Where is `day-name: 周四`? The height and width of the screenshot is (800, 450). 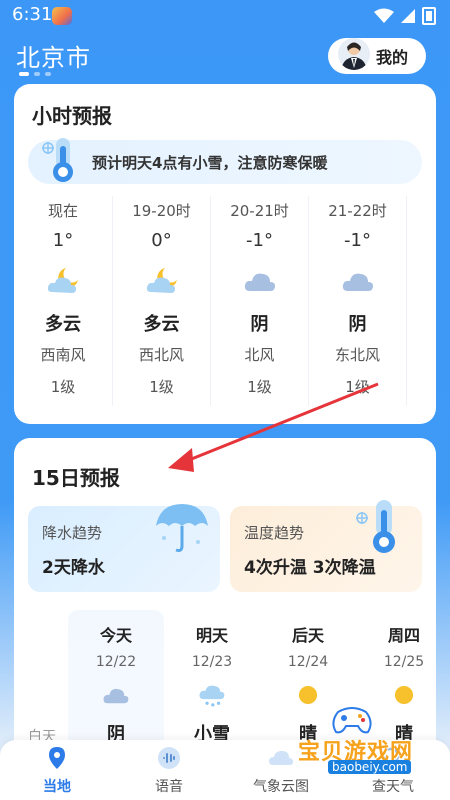
day-name: 周四 is located at coordinates (403, 635).